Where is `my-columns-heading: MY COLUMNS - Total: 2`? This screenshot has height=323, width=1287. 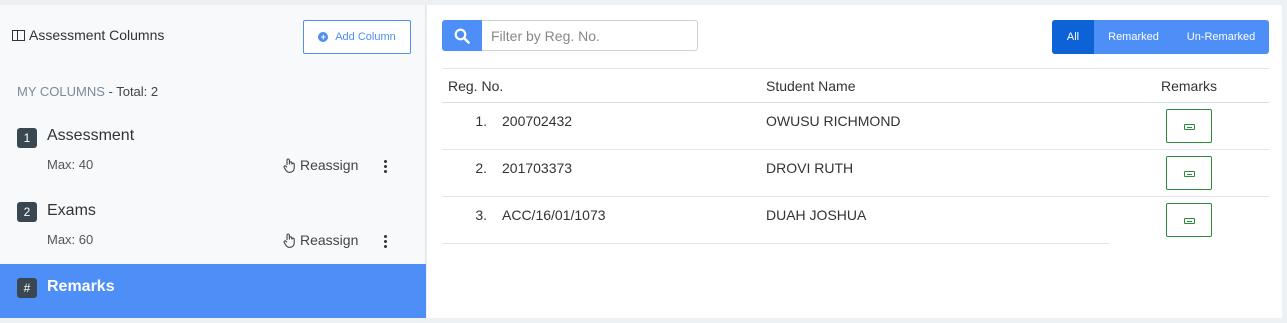
my-columns-heading: MY COLUMNS - Total: 2 is located at coordinates (87, 91).